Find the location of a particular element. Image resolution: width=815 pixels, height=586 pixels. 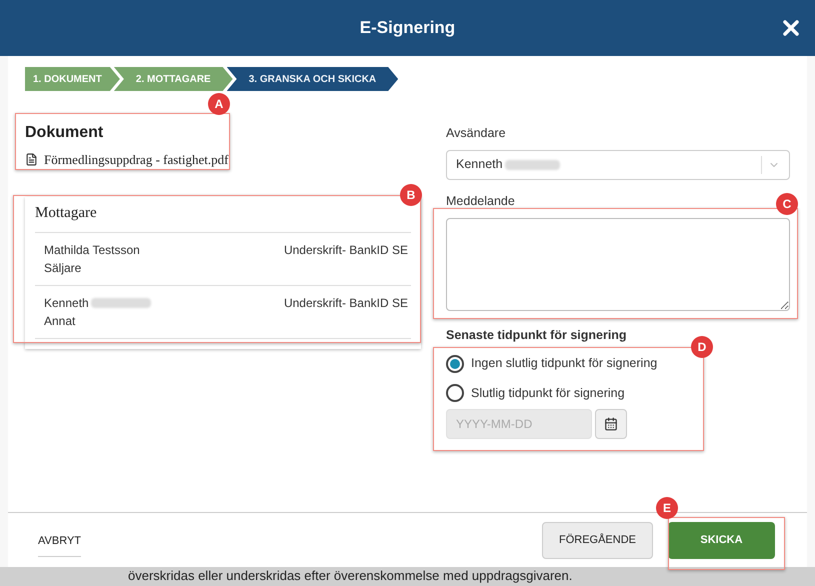

deadline-radio-option: Slutlig tidpunkt för signering is located at coordinates (618, 393).